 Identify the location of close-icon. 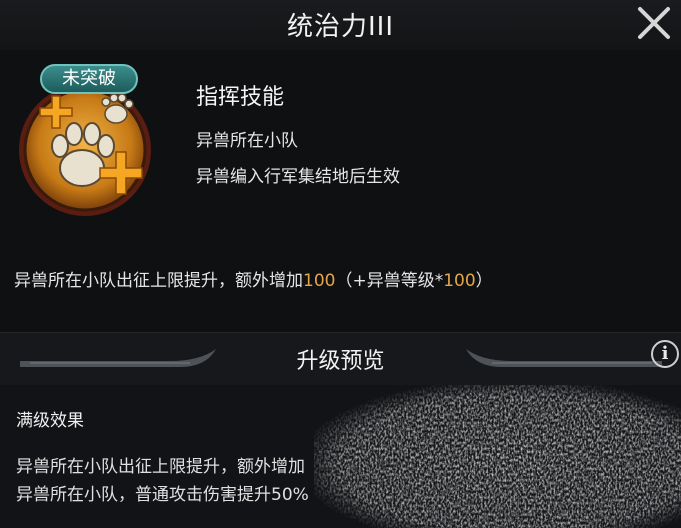
(654, 23).